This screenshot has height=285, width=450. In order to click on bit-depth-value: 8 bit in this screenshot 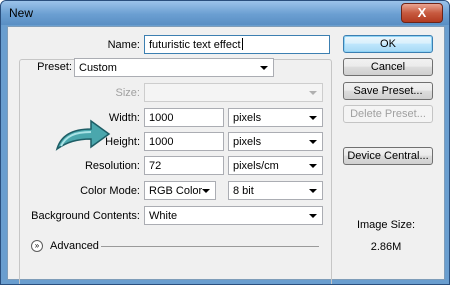, I will do `click(243, 191)`.